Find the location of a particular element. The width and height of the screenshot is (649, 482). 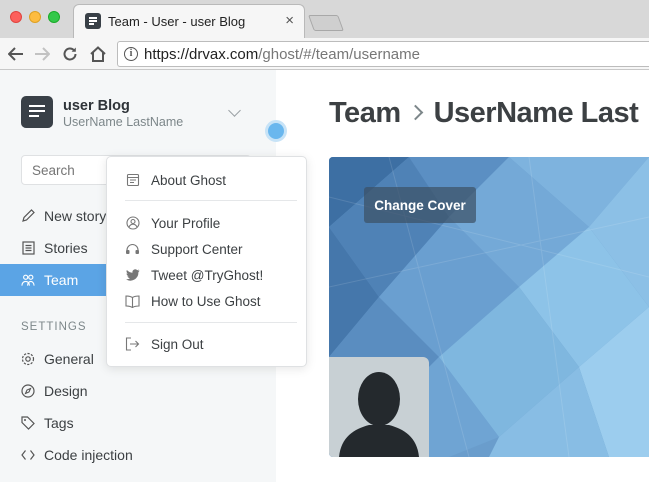

nav-item-label: Team is located at coordinates (61, 280).